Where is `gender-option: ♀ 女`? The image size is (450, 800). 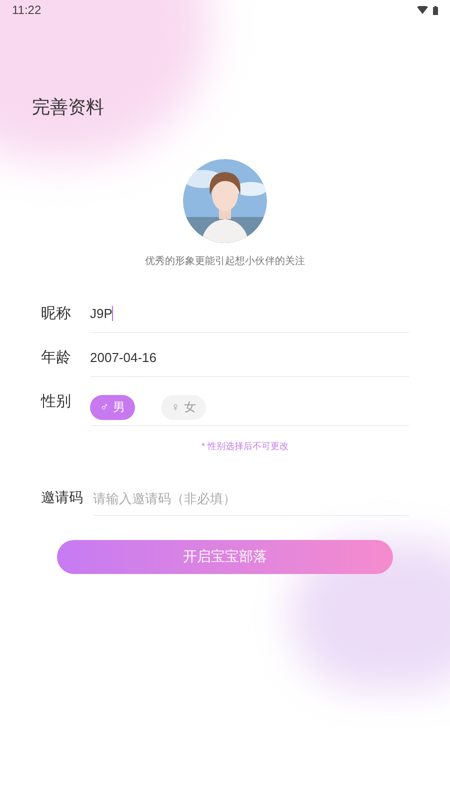 gender-option: ♀ 女 is located at coordinates (183, 407).